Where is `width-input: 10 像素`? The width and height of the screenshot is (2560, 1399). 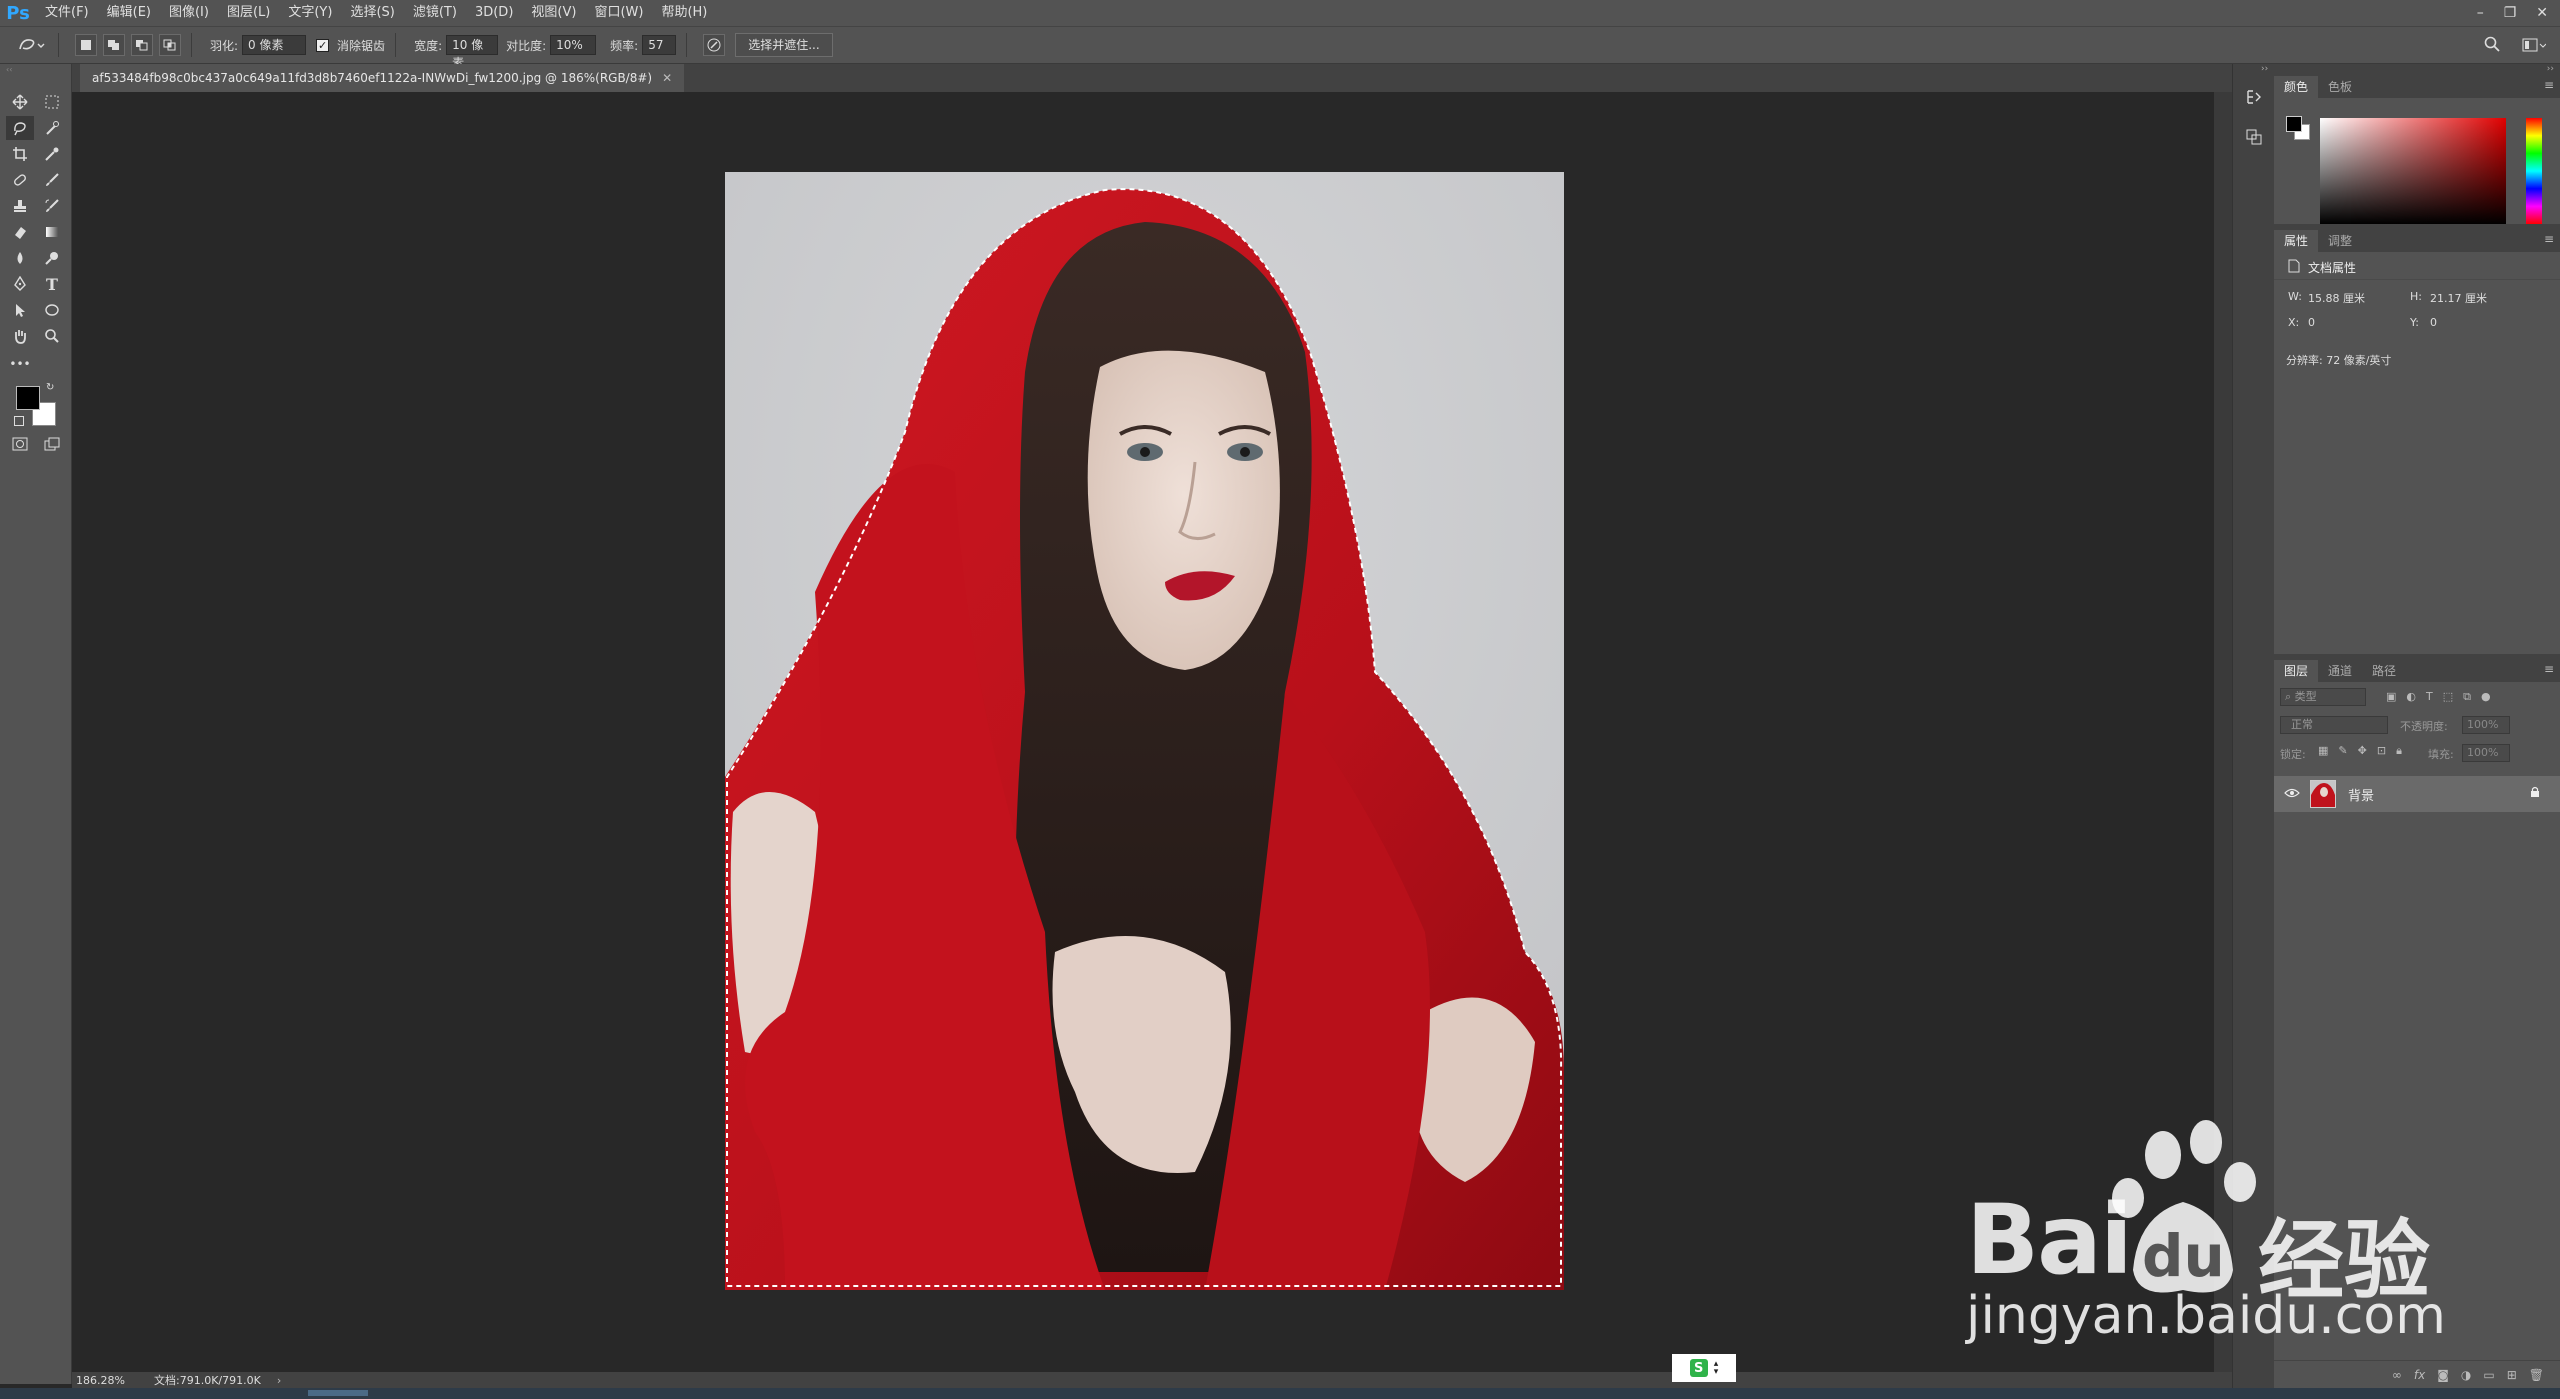 width-input: 10 像素 is located at coordinates (472, 52).